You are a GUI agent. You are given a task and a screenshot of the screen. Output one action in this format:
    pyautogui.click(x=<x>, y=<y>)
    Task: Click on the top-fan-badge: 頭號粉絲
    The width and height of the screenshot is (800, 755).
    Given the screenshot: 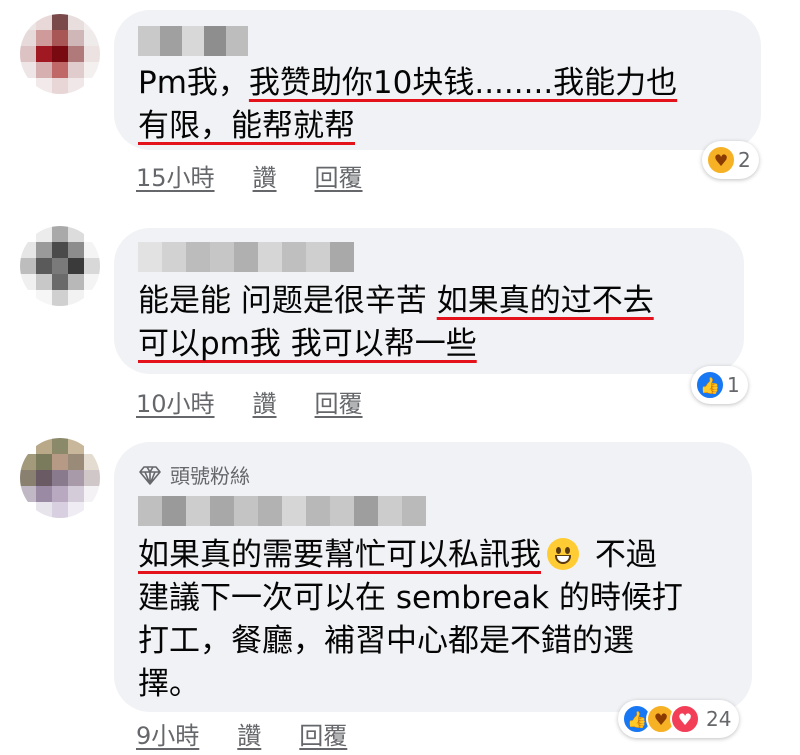 What is the action you would take?
    pyautogui.click(x=194, y=474)
    